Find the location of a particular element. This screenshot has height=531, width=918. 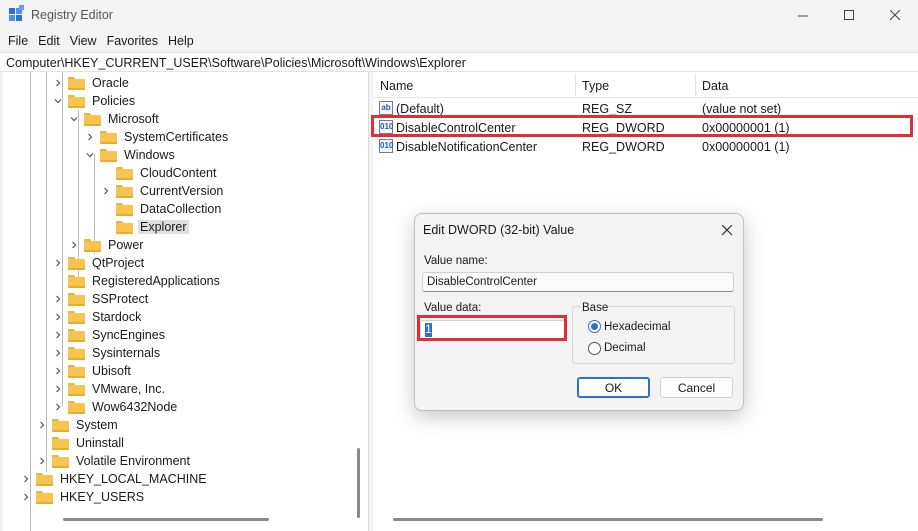

row-highlight-box is located at coordinates (642, 126).